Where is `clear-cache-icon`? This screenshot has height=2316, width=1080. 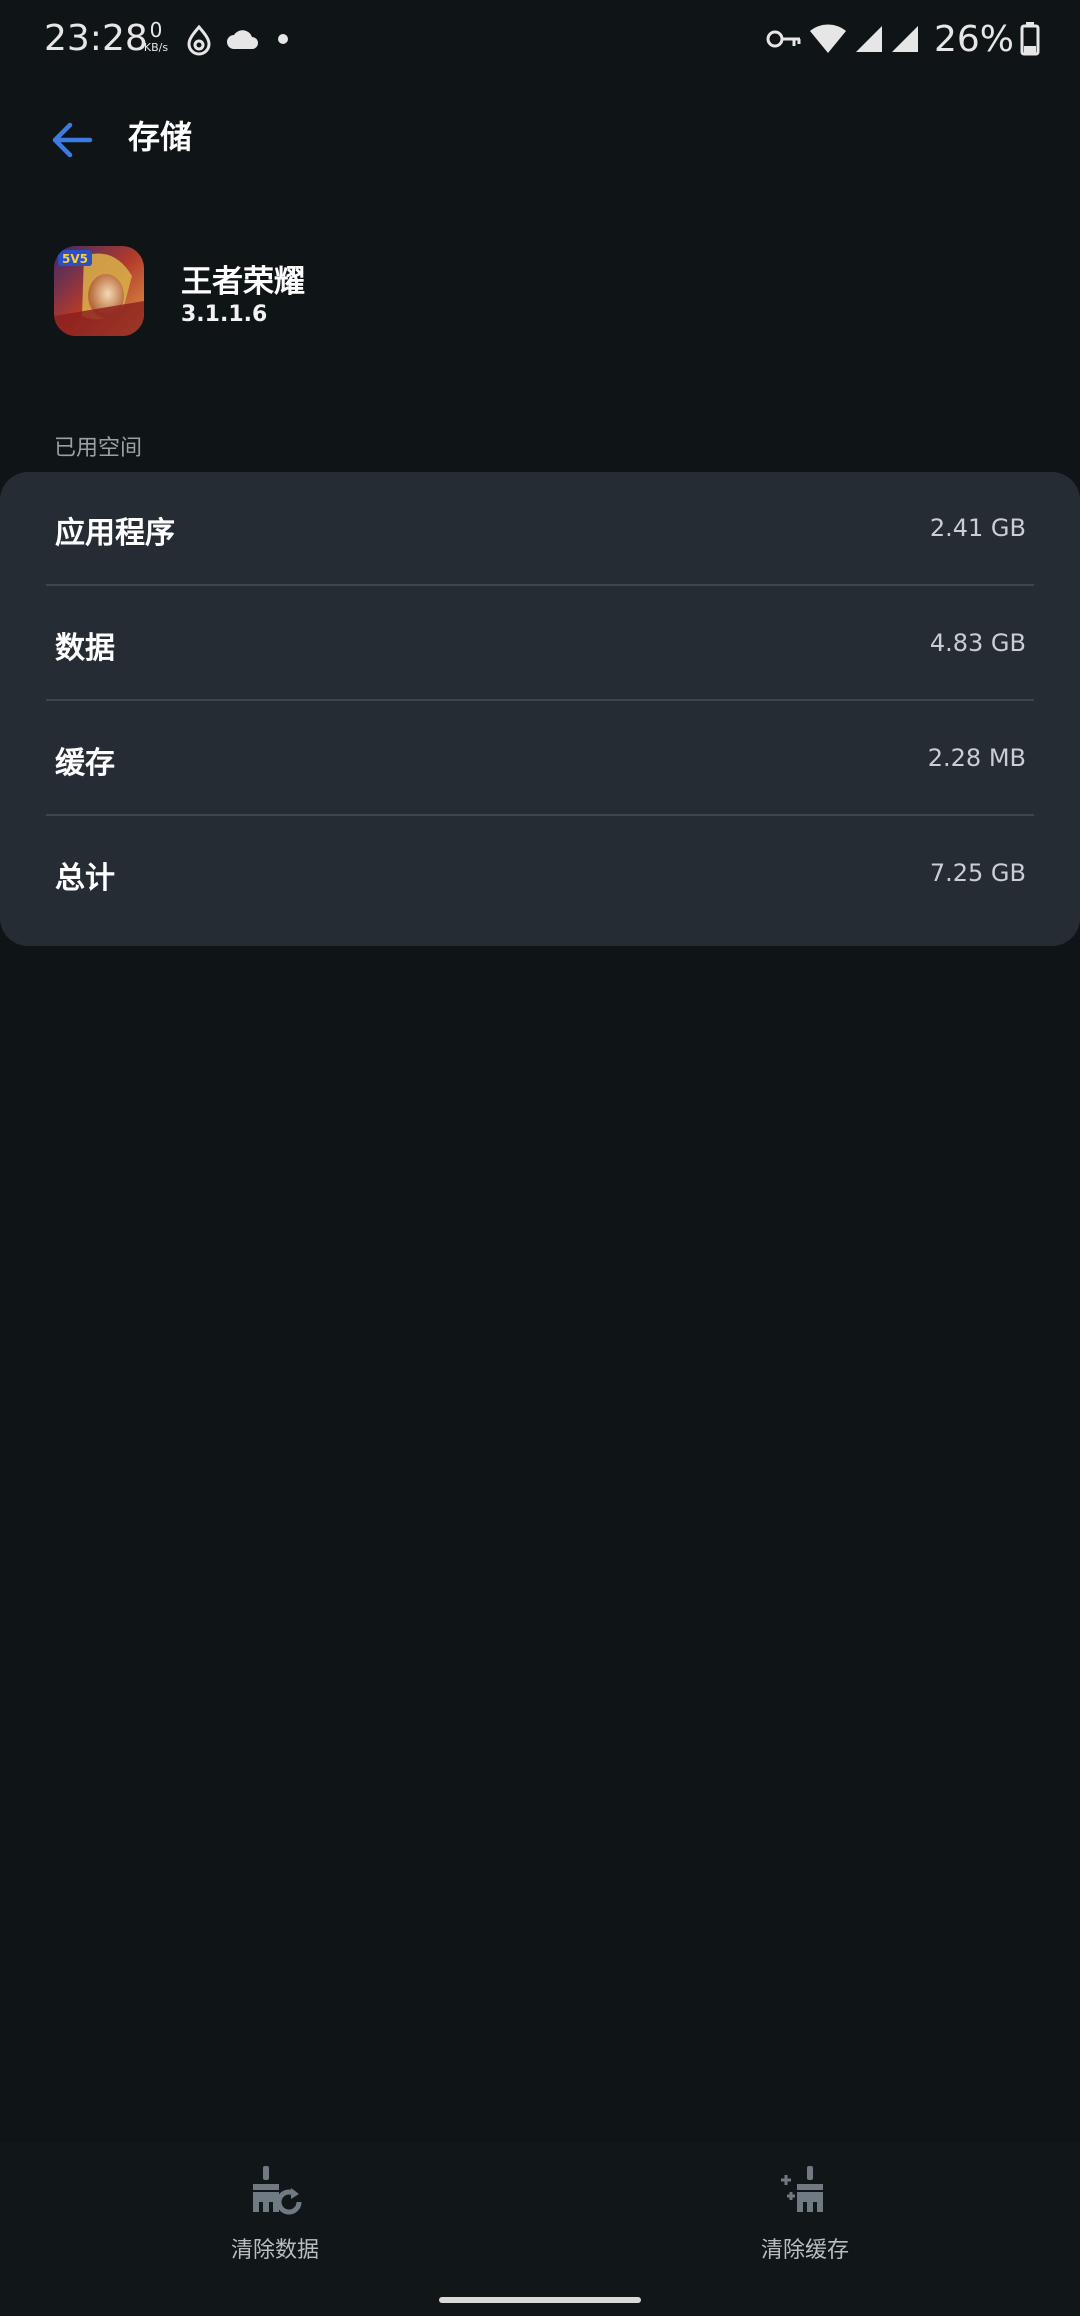 clear-cache-icon is located at coordinates (802, 2189).